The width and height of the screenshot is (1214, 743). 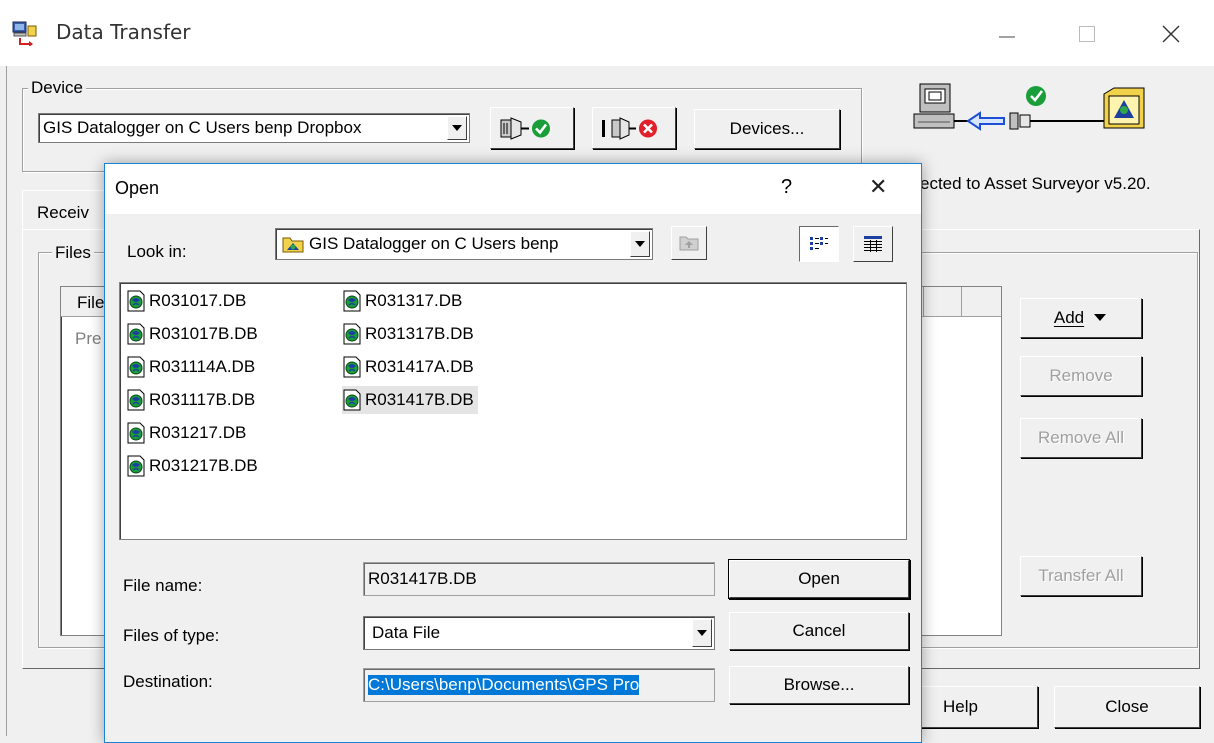 What do you see at coordinates (137, 188) in the screenshot?
I see `open-dialog-title: Open` at bounding box center [137, 188].